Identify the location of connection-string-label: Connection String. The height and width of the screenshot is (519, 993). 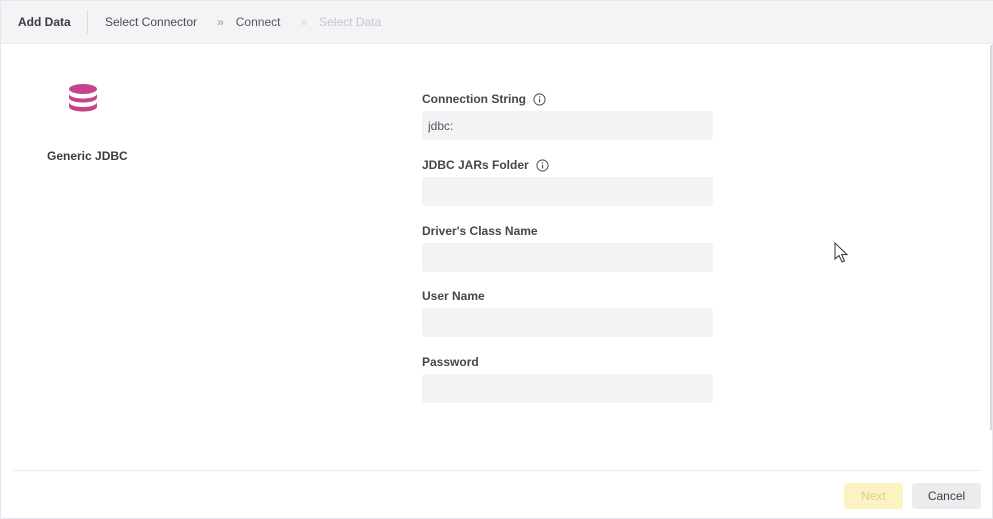
(484, 99).